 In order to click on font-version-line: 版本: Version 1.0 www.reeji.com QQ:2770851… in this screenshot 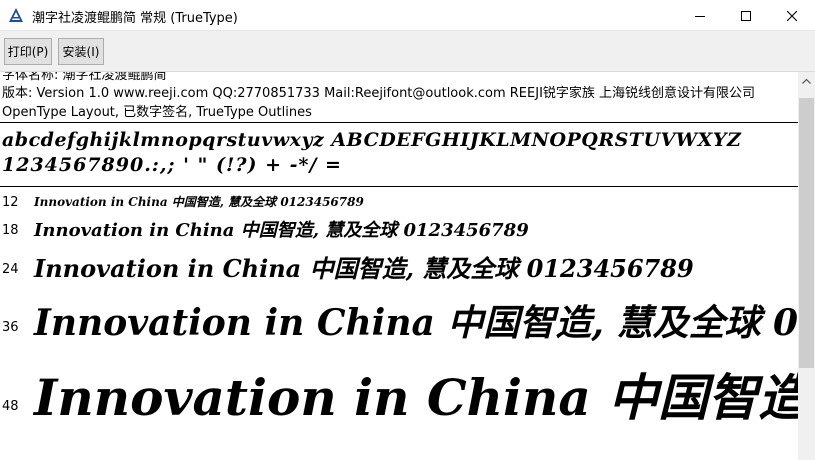, I will do `click(379, 93)`.